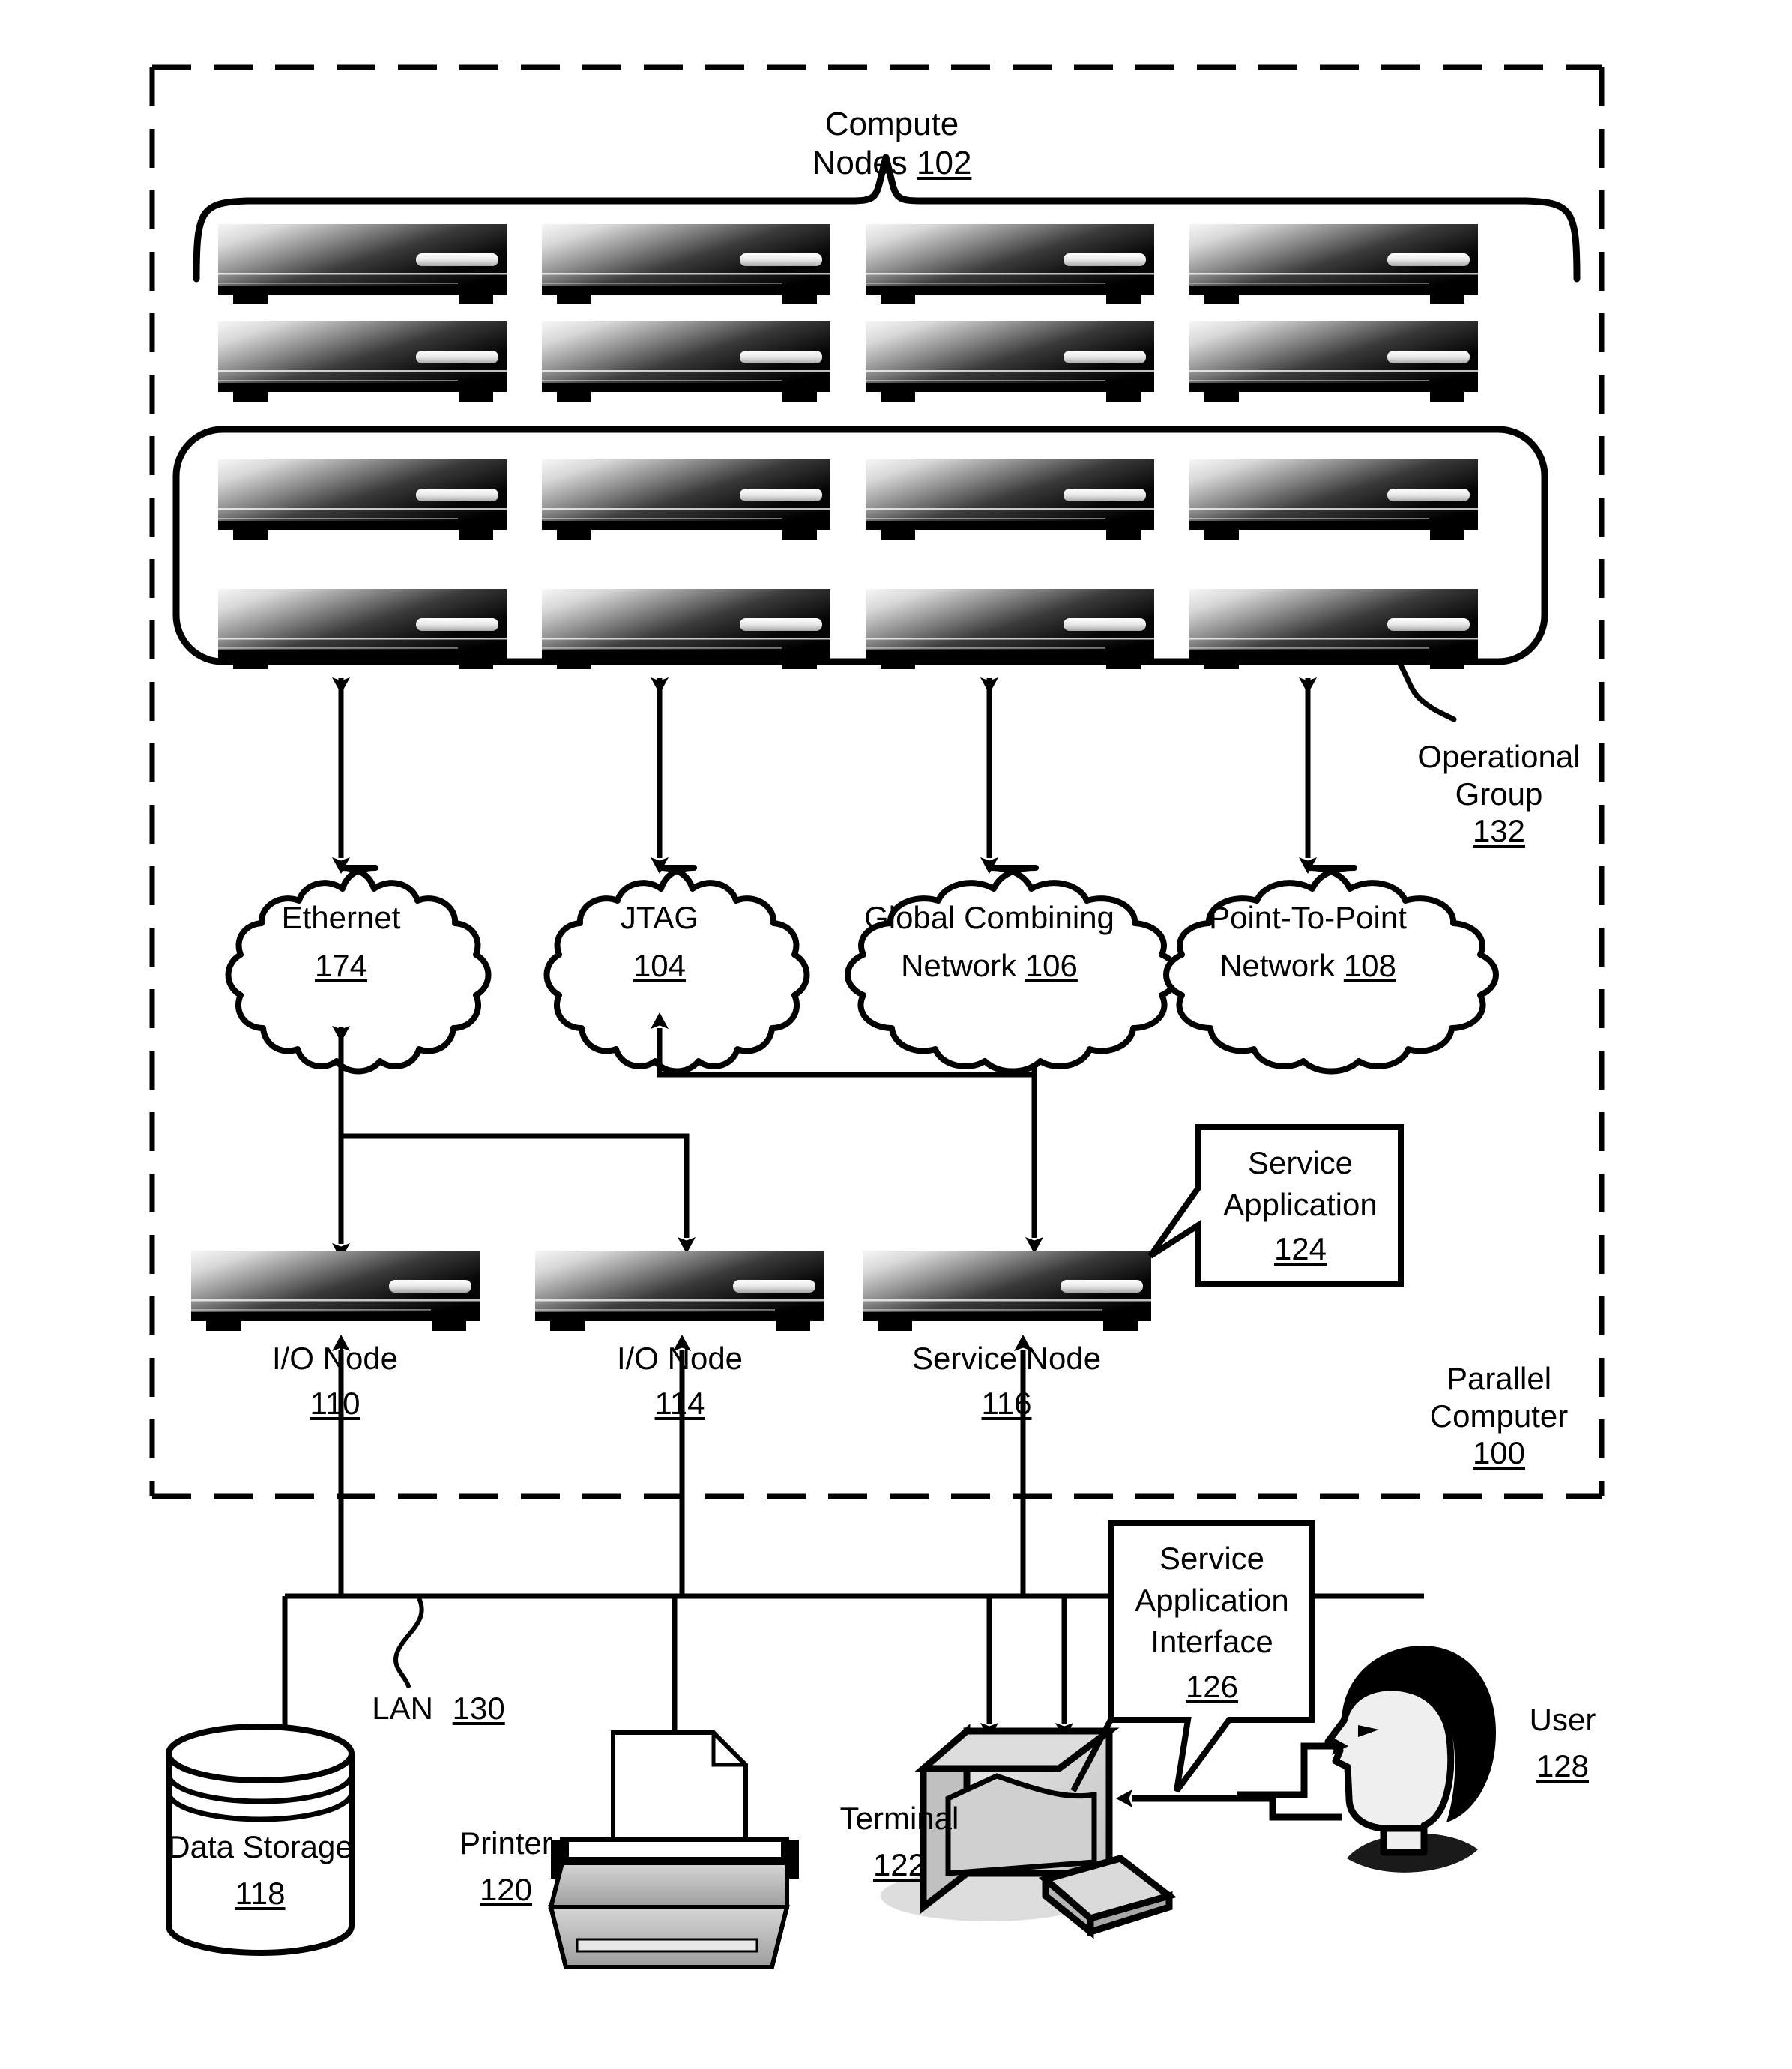  I want to click on network-label-global-combining: Global Combining Network 106, so click(989, 941).